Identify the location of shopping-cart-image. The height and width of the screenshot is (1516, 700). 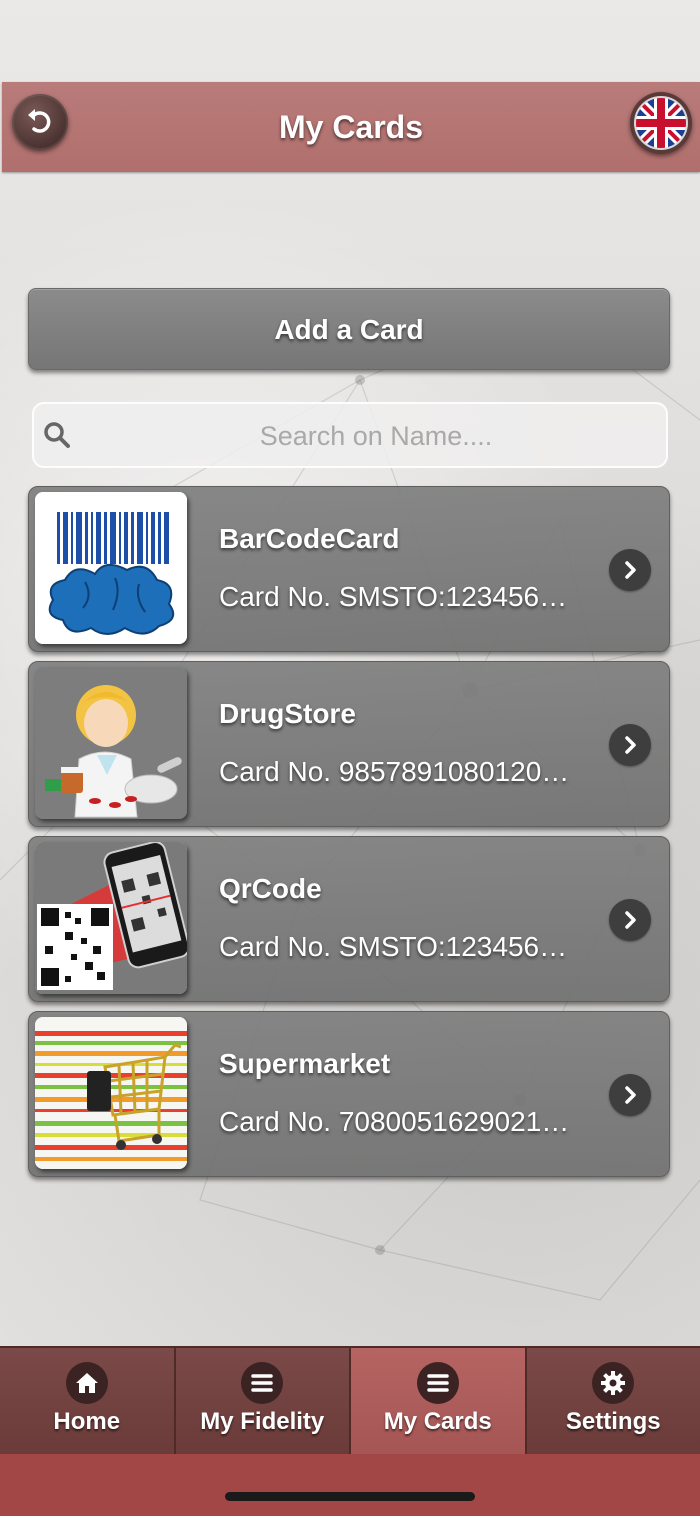
(111, 1093).